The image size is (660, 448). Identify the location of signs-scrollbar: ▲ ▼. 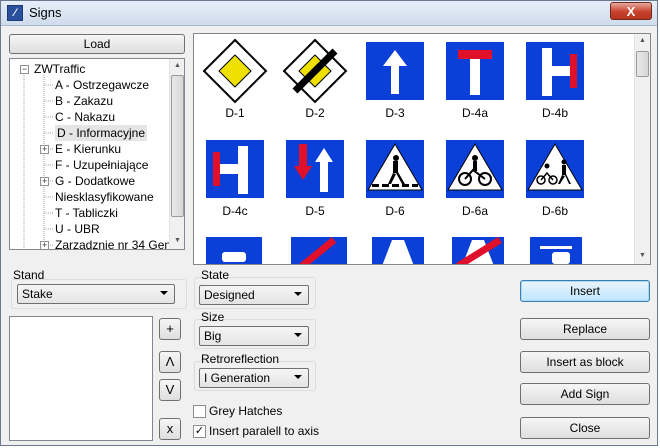
(642, 149).